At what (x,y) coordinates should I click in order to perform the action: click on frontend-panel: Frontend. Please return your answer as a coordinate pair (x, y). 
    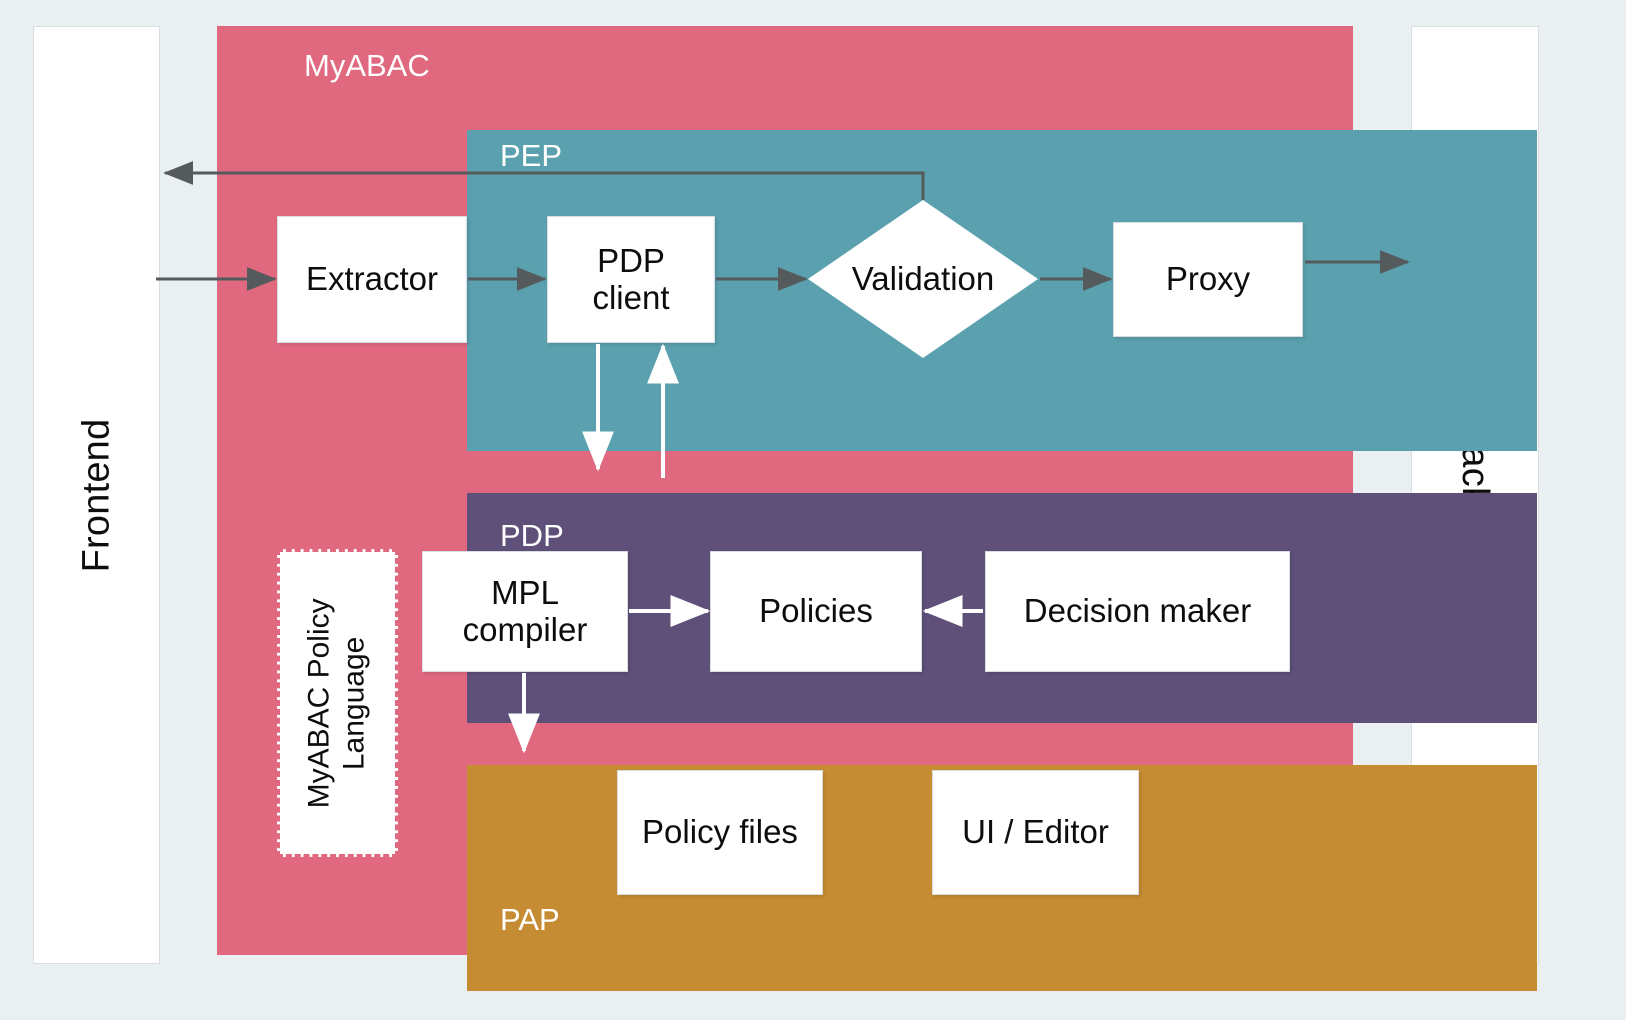
    Looking at the image, I should click on (96, 495).